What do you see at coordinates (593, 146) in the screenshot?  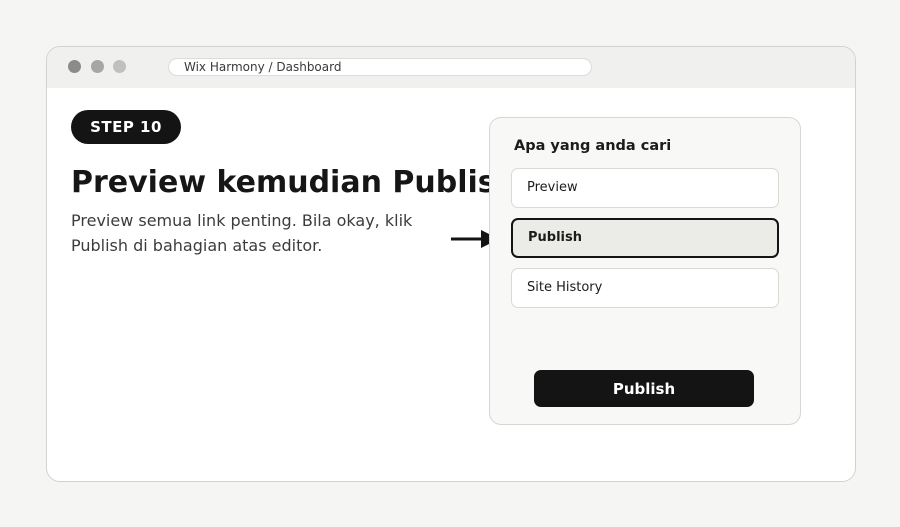 I see `panel-title: Apa yang anda cari` at bounding box center [593, 146].